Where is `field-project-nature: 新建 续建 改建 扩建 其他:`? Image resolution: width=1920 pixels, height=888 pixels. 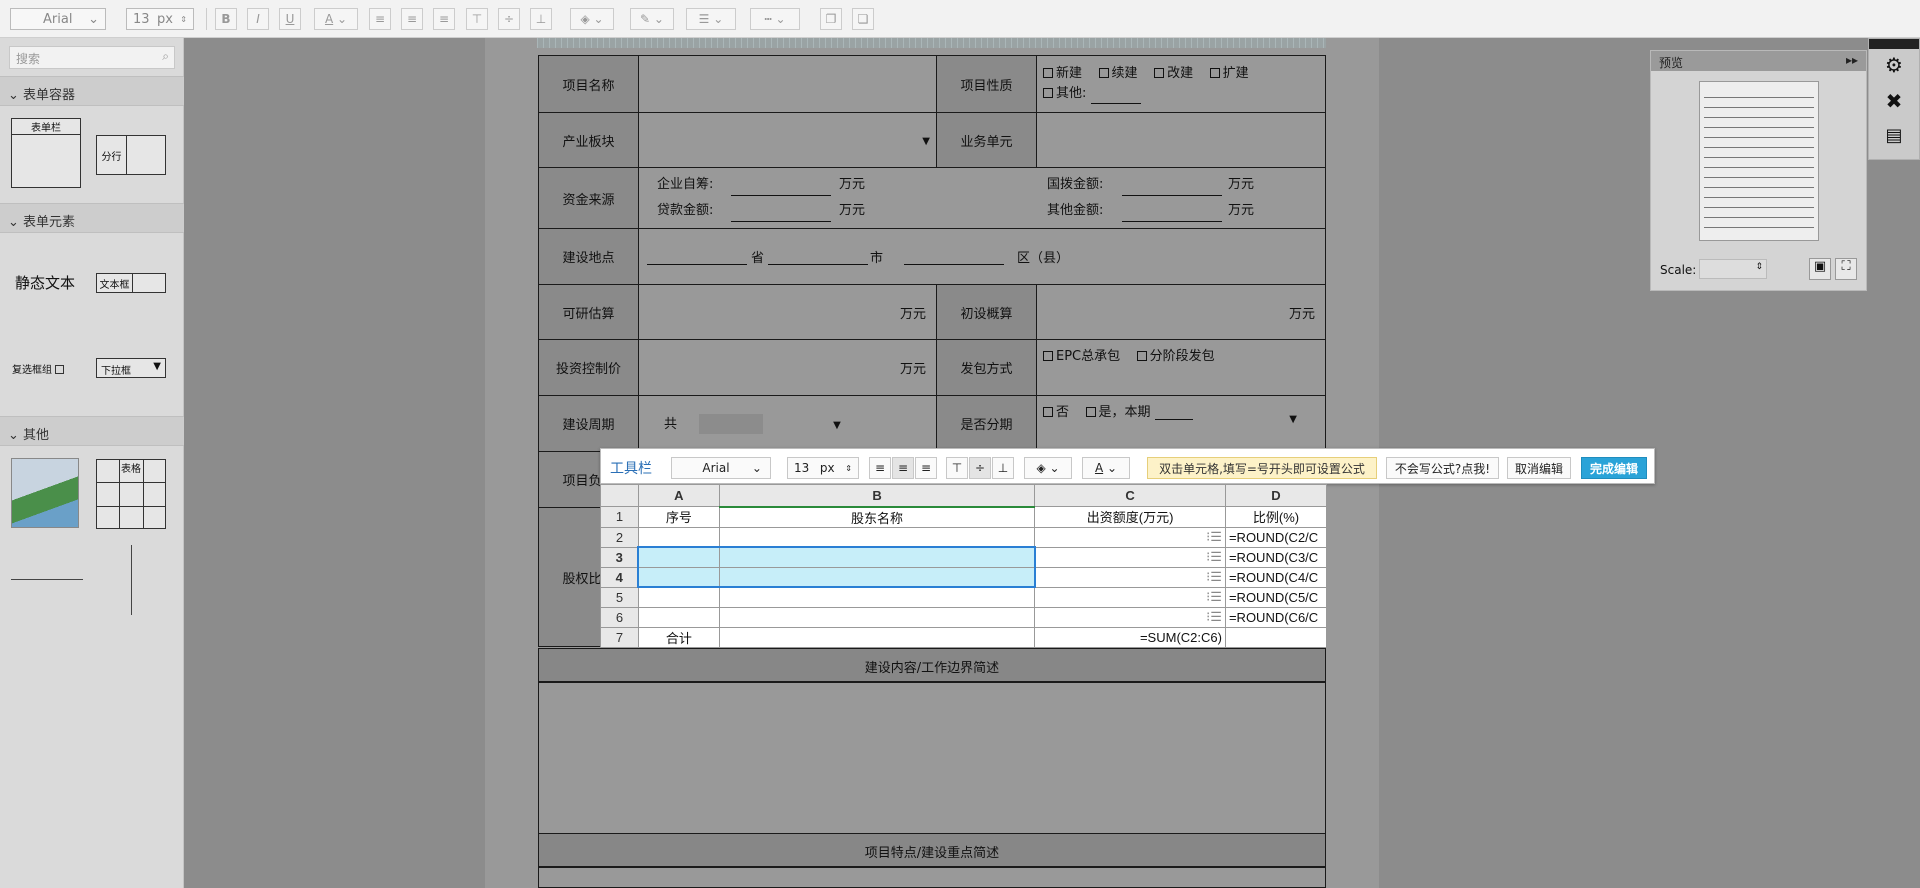 field-project-nature: 新建 续建 改建 扩建 其他: is located at coordinates (1181, 84).